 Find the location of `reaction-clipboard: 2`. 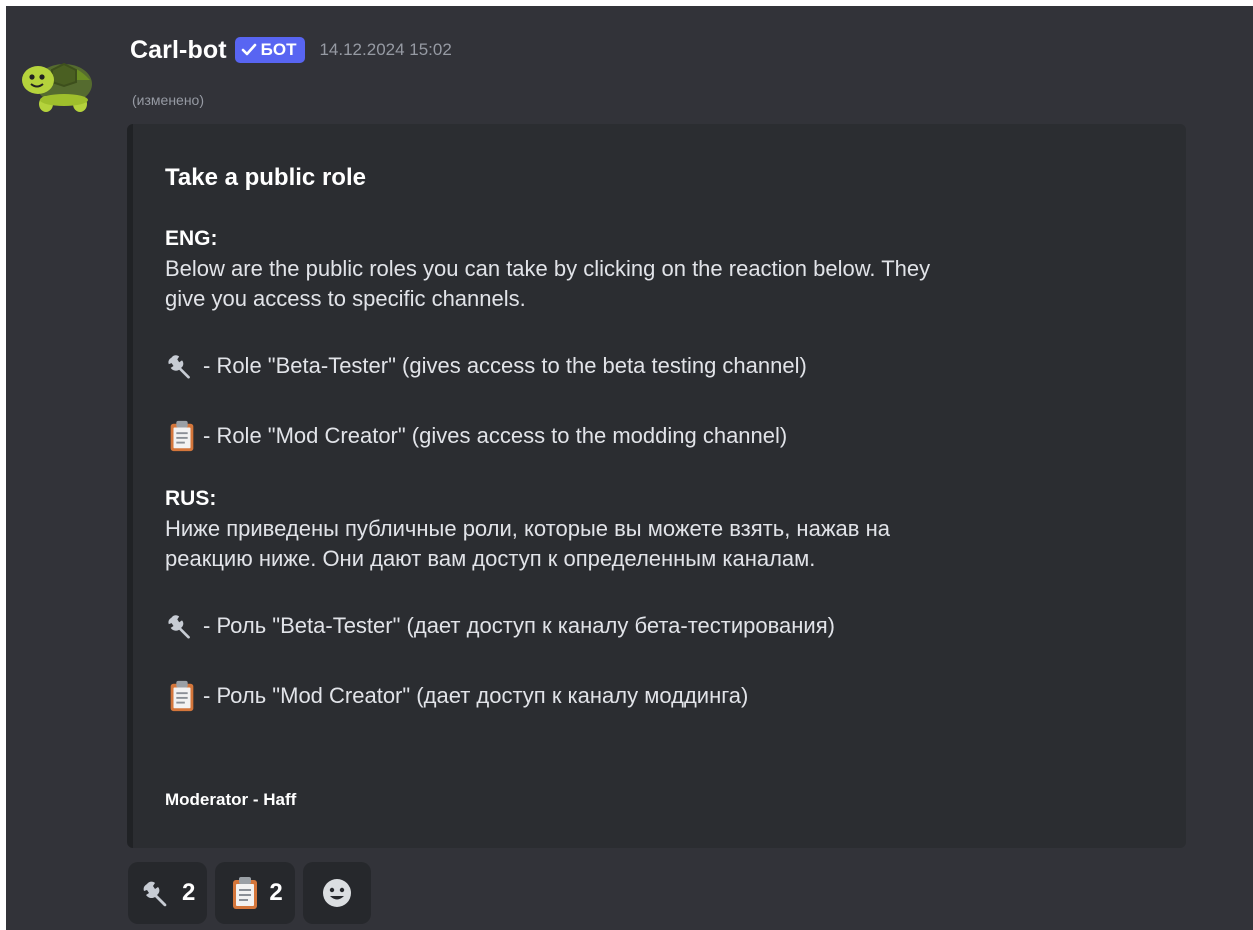

reaction-clipboard: 2 is located at coordinates (255, 893).